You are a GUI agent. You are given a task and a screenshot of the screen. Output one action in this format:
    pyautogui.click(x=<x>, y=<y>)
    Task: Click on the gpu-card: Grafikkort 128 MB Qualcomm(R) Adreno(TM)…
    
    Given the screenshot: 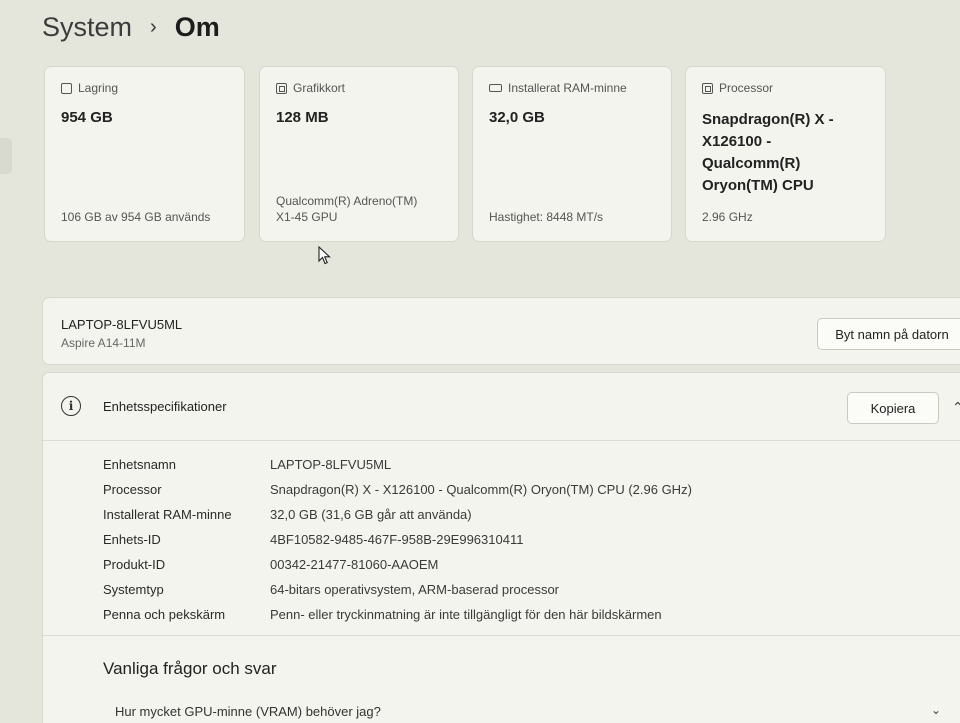 What is the action you would take?
    pyautogui.click(x=359, y=154)
    